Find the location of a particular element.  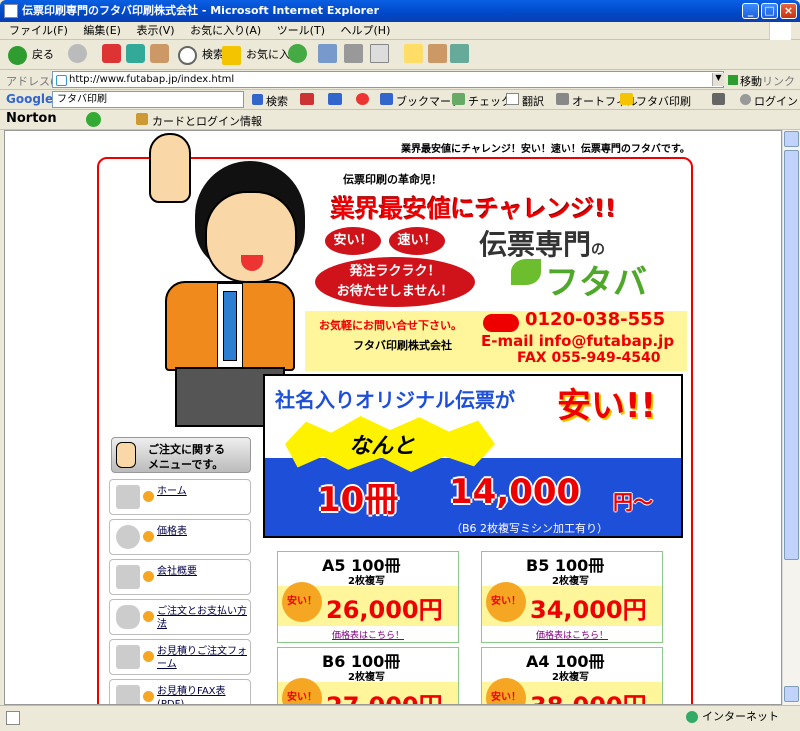

home-button is located at coordinates (159, 55).